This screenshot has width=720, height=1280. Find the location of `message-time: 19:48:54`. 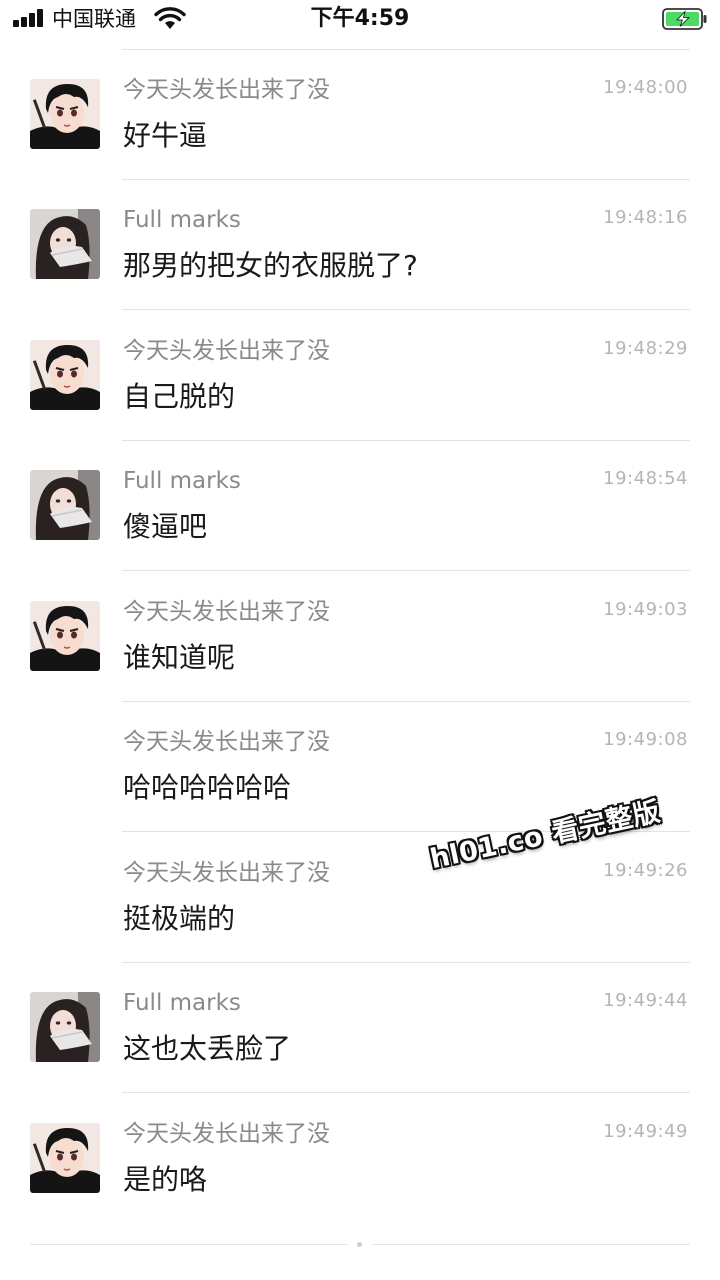

message-time: 19:48:54 is located at coordinates (645, 478).